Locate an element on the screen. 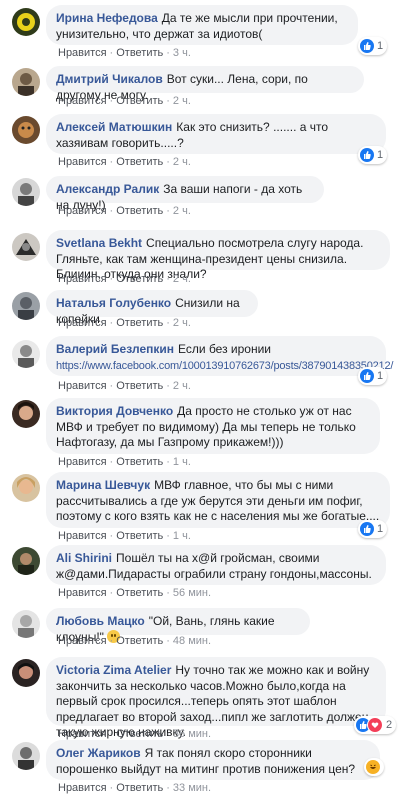  comment-actions: Нравится · Ответить · 48 мин. is located at coordinates (134, 641).